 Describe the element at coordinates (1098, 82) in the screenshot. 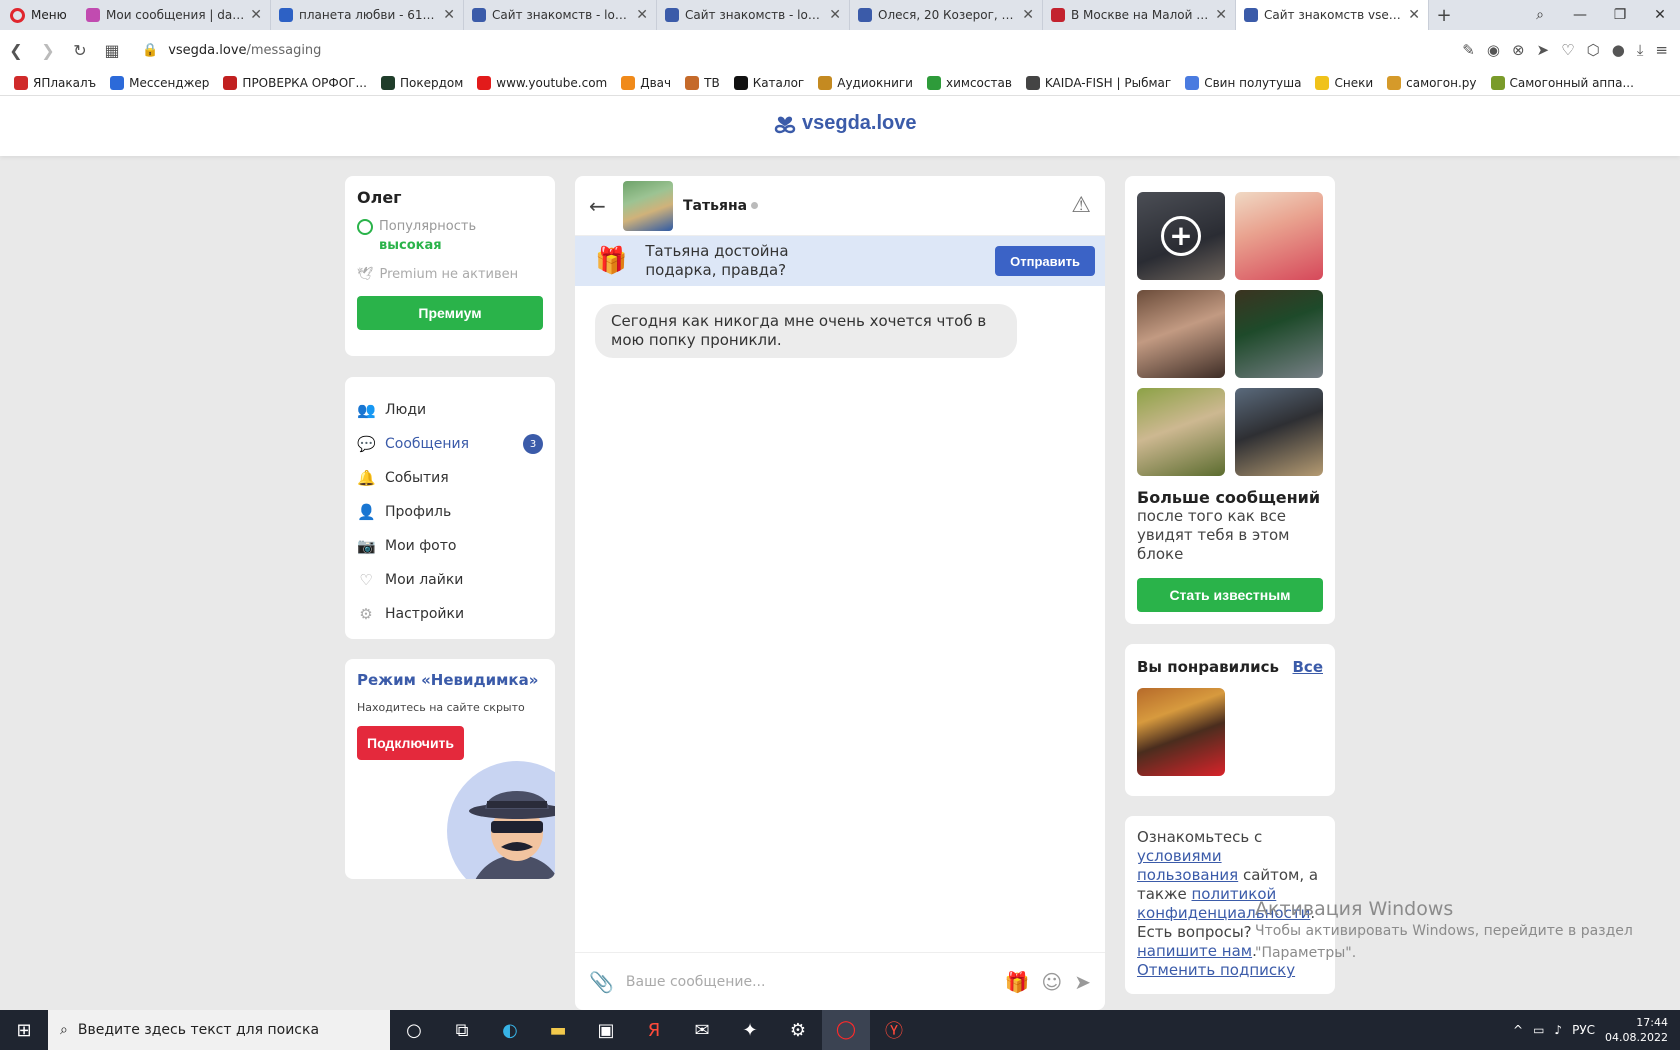

I see `bookmark-item: KAIDA-FISH | Рыбмаг` at that location.